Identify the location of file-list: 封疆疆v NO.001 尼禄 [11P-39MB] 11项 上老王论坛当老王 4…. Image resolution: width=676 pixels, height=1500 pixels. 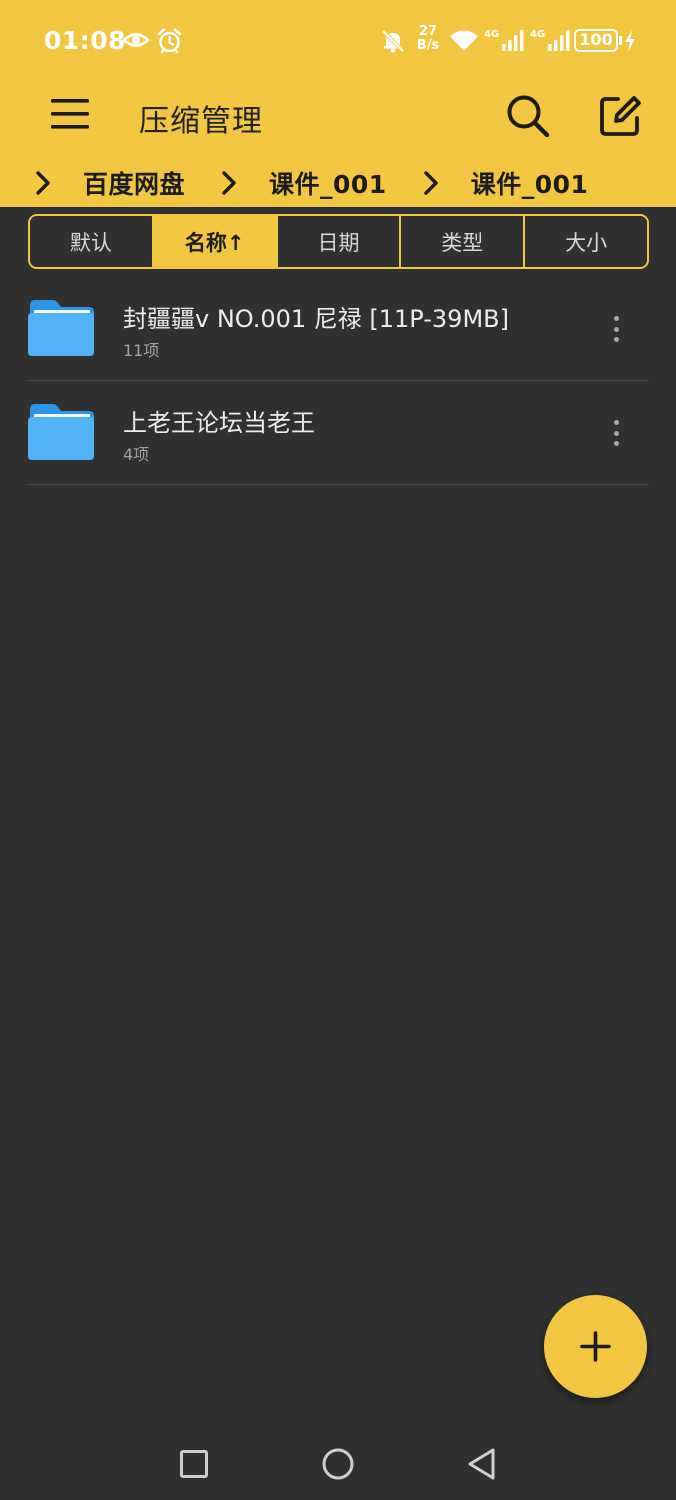
(338, 381).